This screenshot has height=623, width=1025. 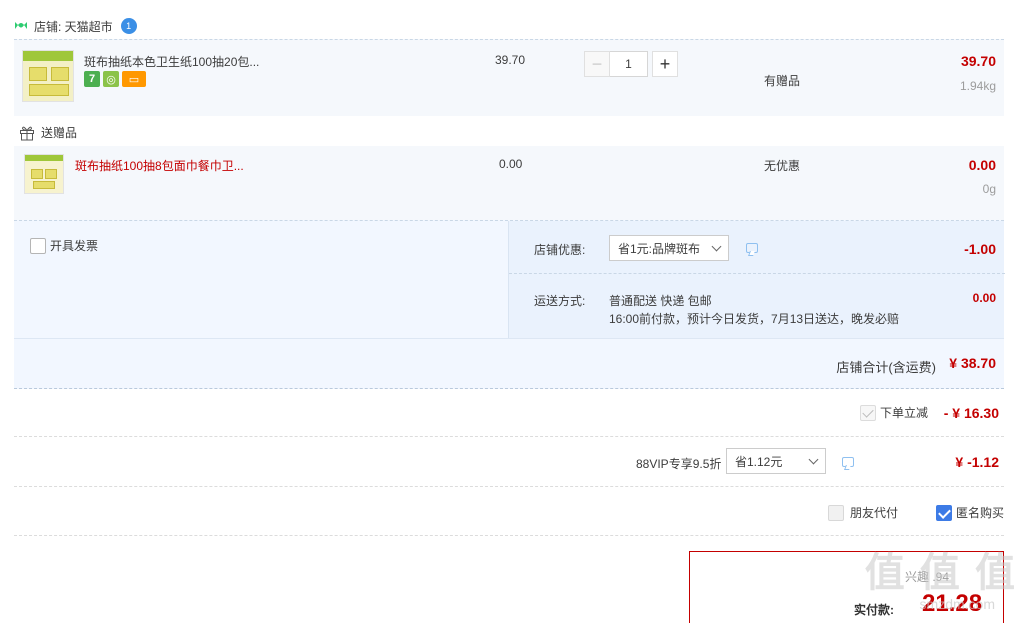 What do you see at coordinates (874, 610) in the screenshot?
I see `payment-label: 实付款:` at bounding box center [874, 610].